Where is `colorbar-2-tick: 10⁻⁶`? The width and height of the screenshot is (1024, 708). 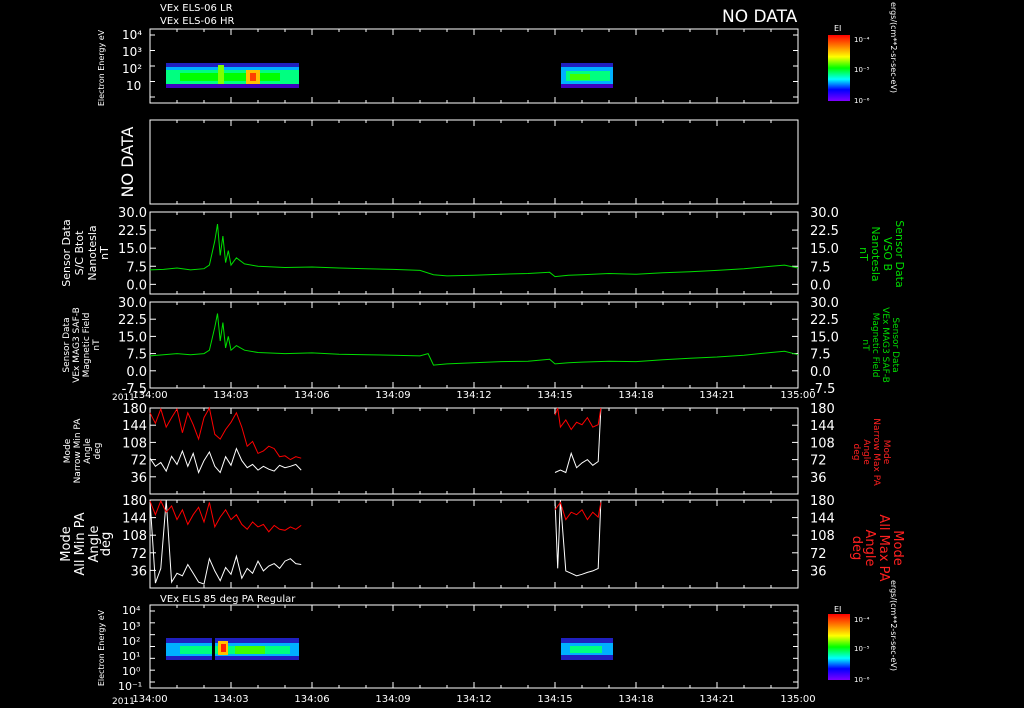 colorbar-2-tick: 10⁻⁶ is located at coordinates (862, 680).